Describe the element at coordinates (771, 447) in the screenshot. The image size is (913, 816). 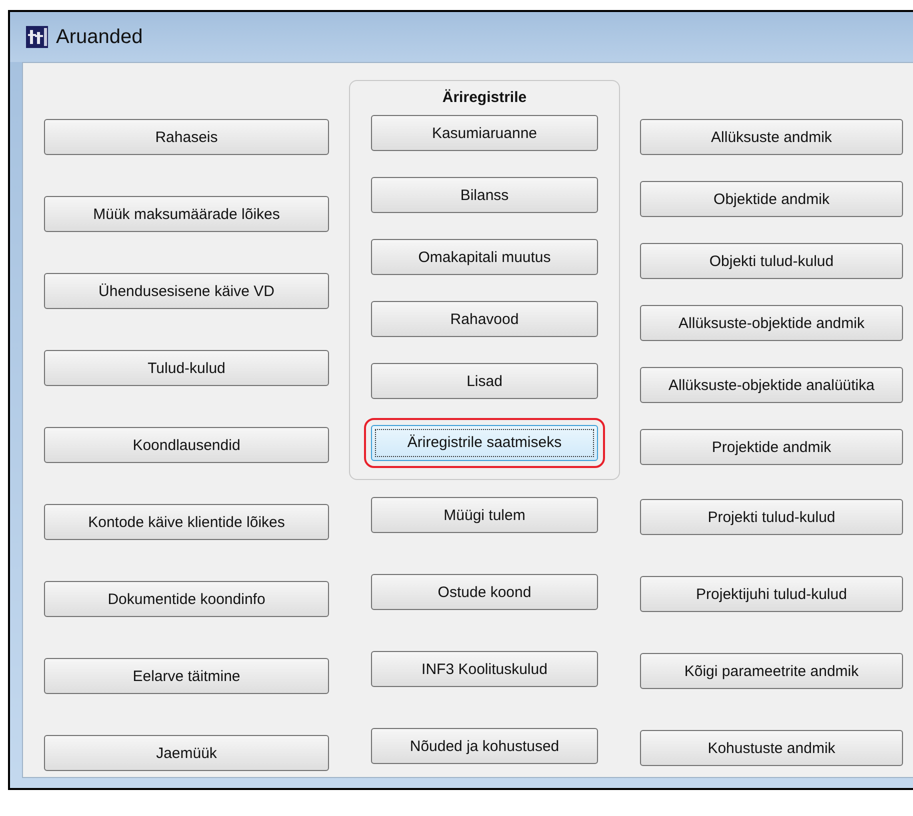
I see `report-button: Projektide andmik` at that location.